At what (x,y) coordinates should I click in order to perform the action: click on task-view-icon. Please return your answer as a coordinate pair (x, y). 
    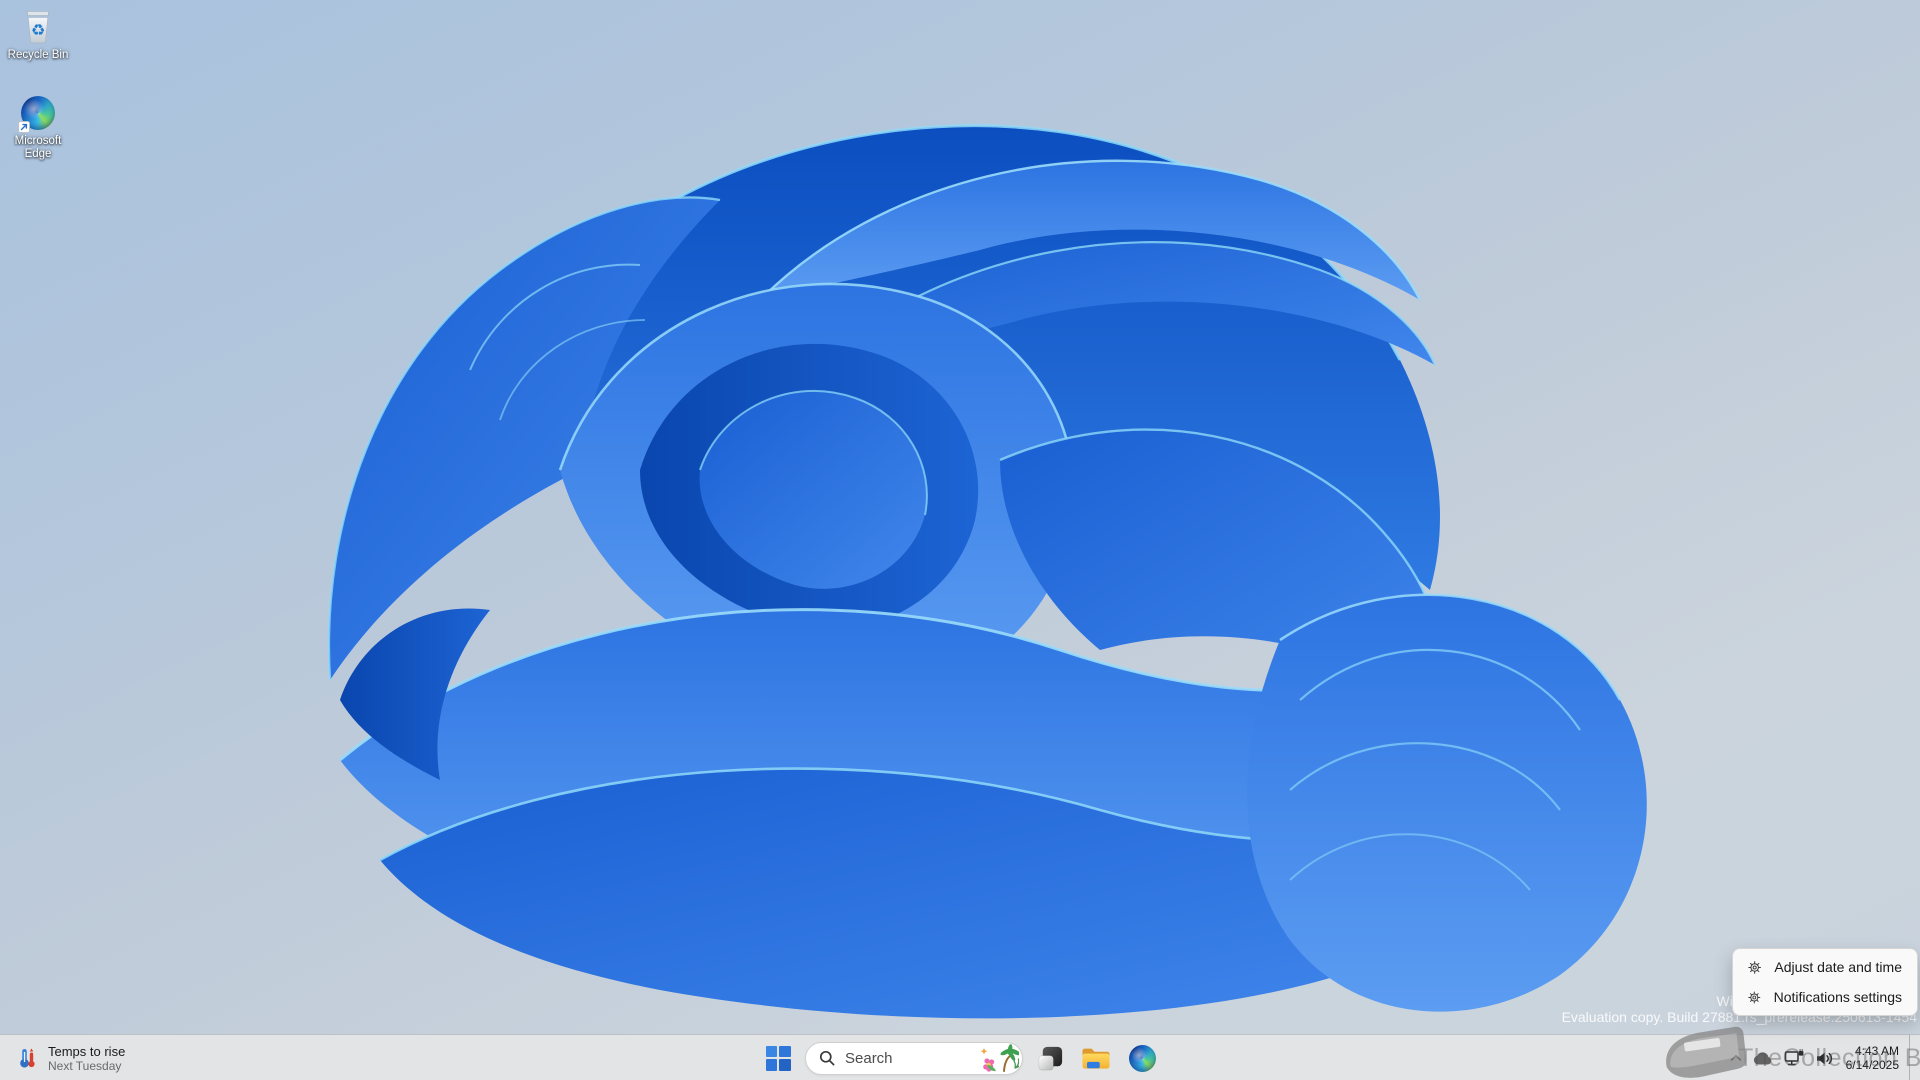
    Looking at the image, I should click on (1050, 1058).